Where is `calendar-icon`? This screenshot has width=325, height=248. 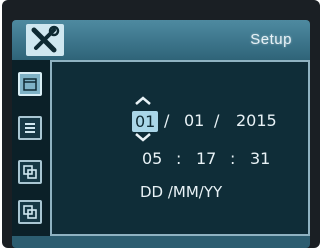 calendar-icon is located at coordinates (30, 84).